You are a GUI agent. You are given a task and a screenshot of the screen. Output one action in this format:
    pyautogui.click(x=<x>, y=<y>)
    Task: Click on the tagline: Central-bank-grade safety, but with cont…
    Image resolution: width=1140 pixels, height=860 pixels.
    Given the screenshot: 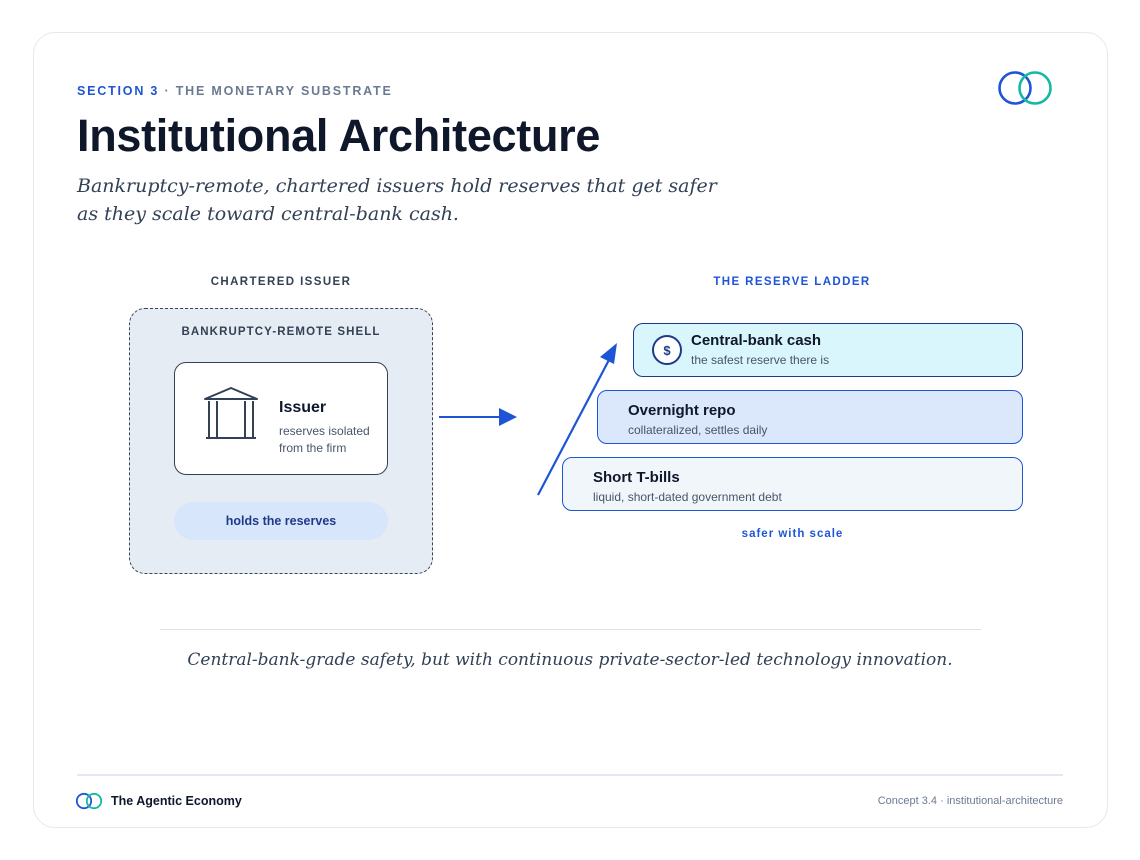 What is the action you would take?
    pyautogui.click(x=570, y=660)
    